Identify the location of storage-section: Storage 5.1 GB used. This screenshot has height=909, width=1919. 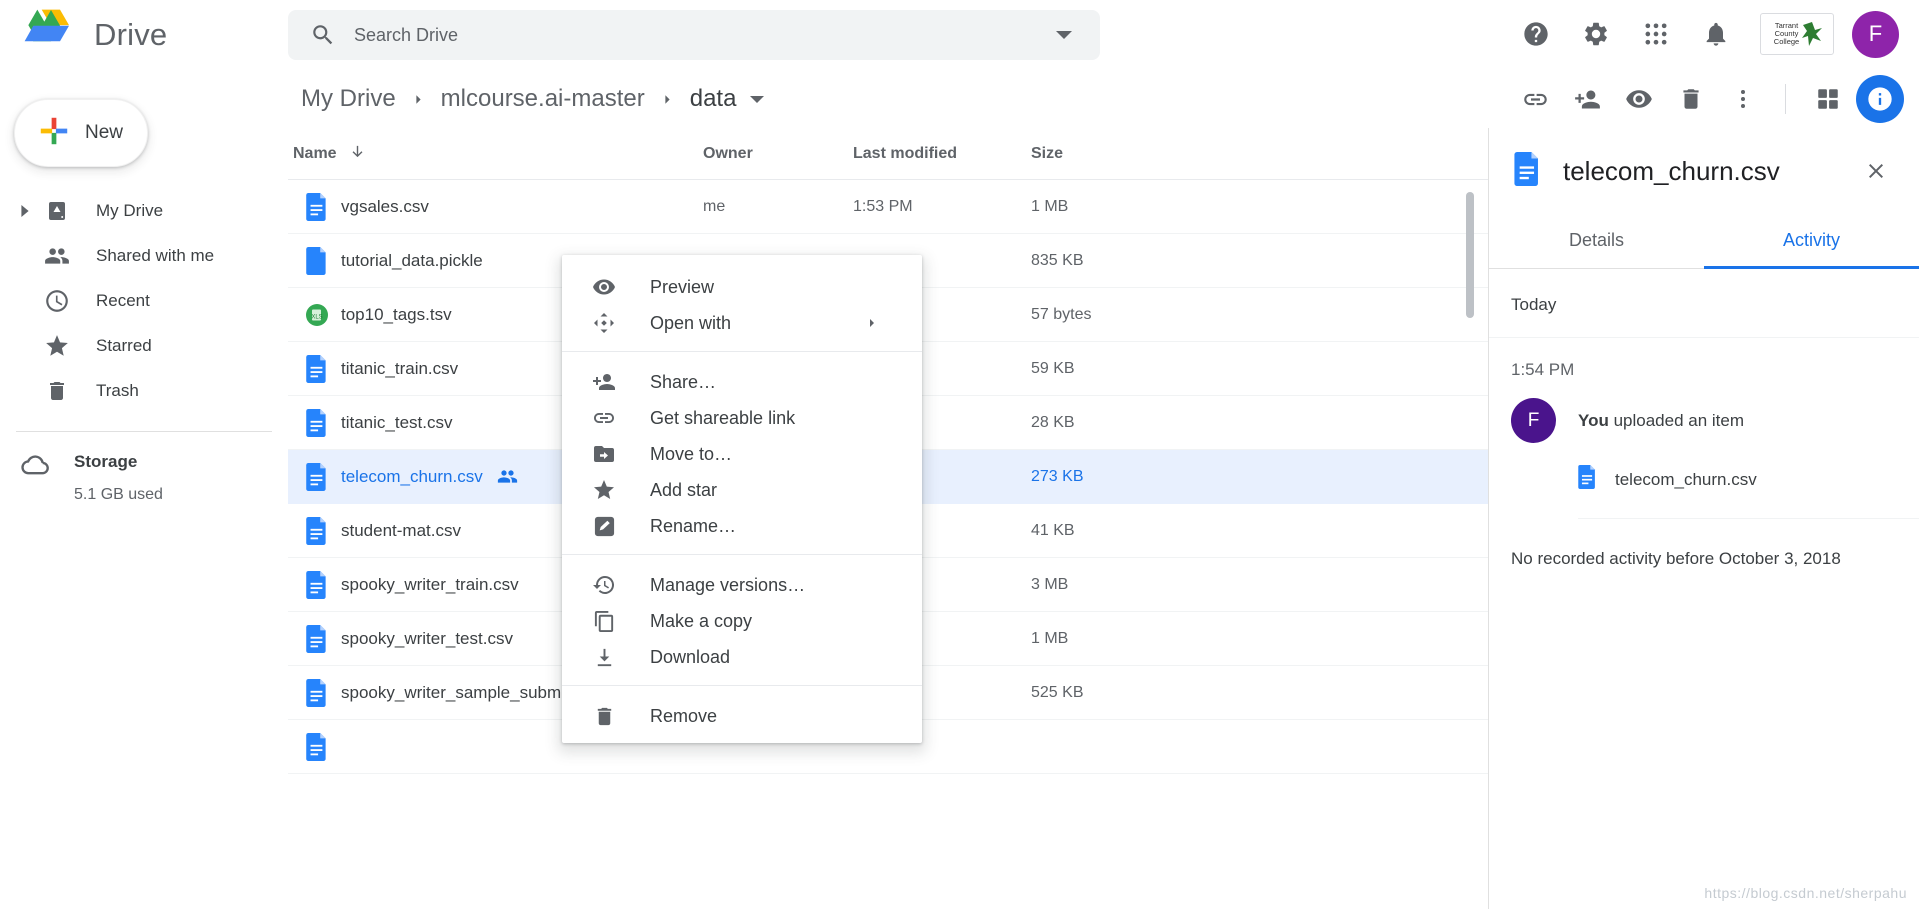
(144, 478).